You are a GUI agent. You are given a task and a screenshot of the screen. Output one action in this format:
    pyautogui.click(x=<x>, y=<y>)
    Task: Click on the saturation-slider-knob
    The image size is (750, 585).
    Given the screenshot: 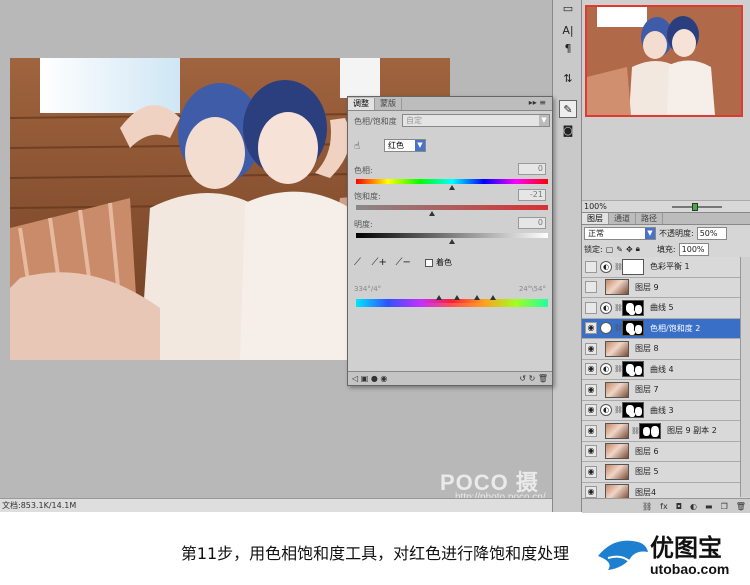 What is the action you would take?
    pyautogui.click(x=432, y=213)
    